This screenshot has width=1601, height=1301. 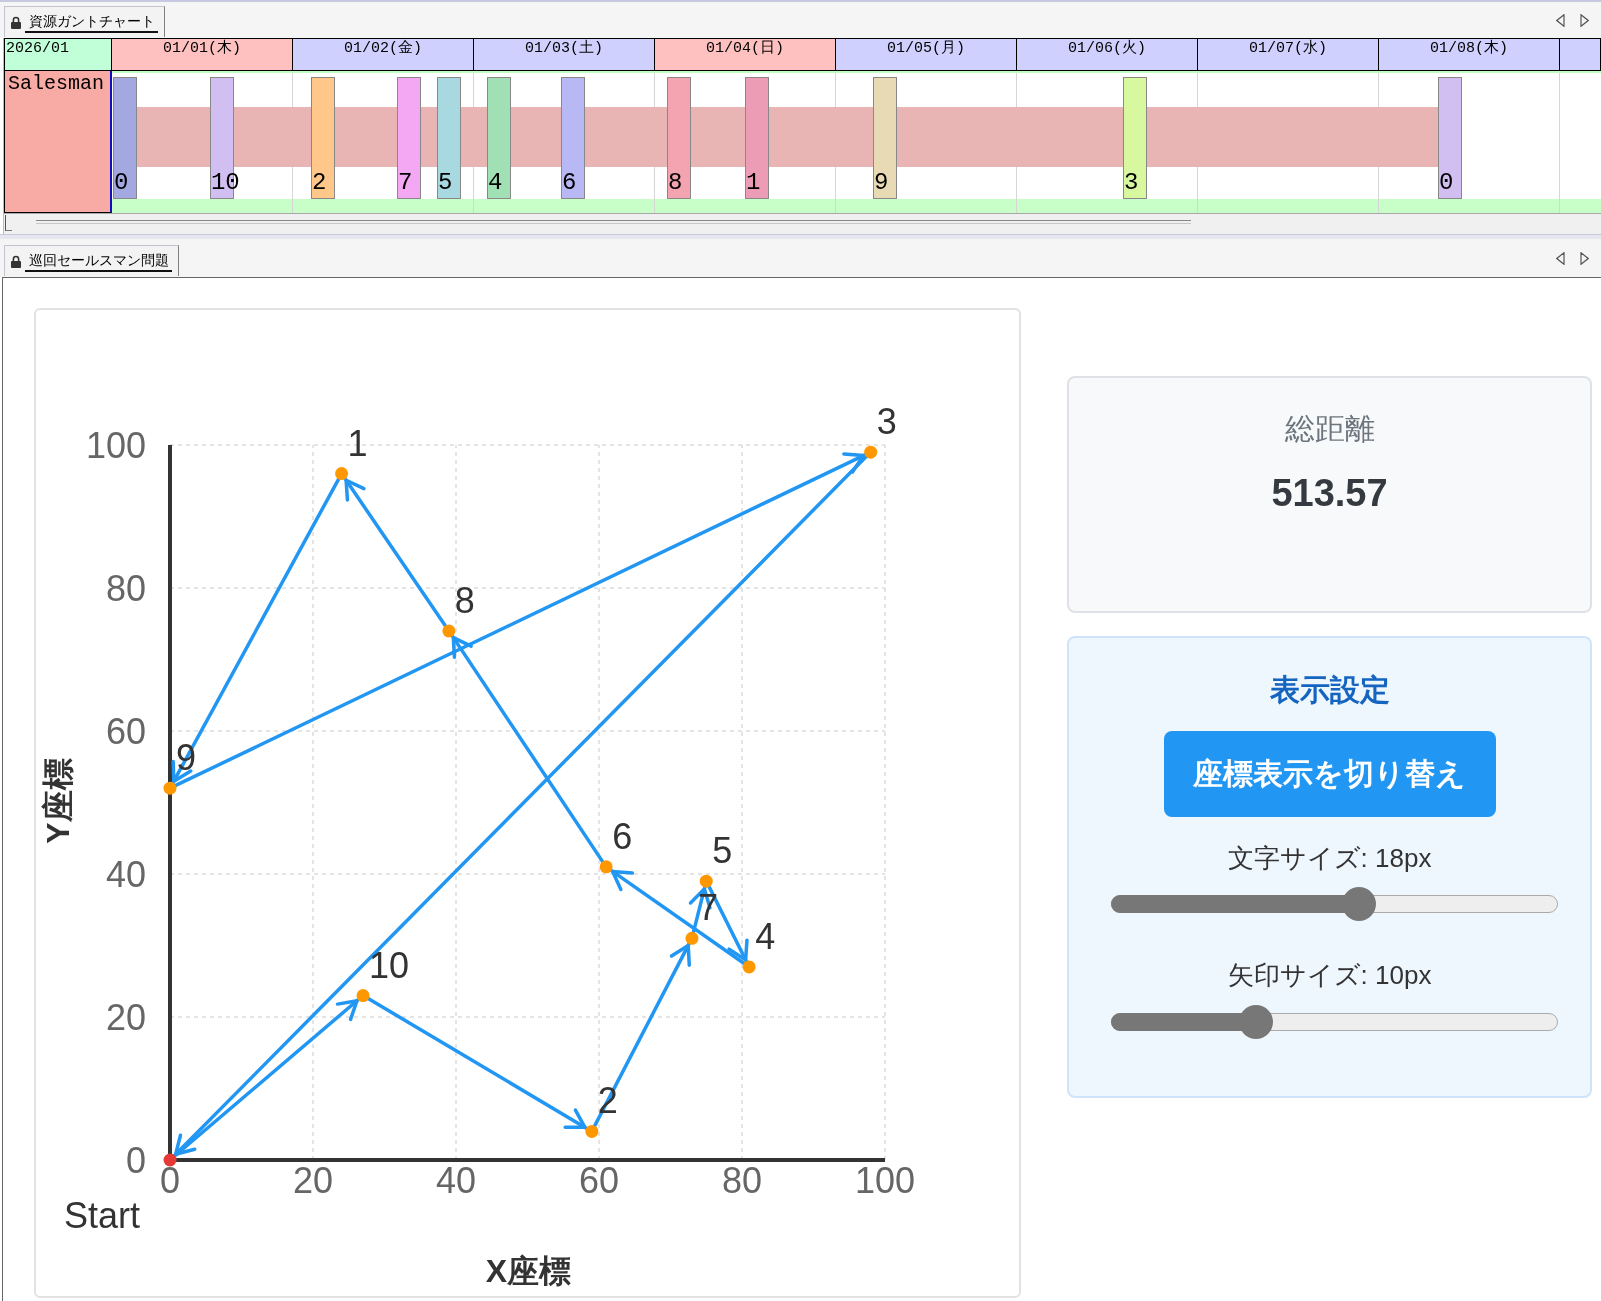 I want to click on day-header-cell: 01/03(土), so click(x=564, y=54).